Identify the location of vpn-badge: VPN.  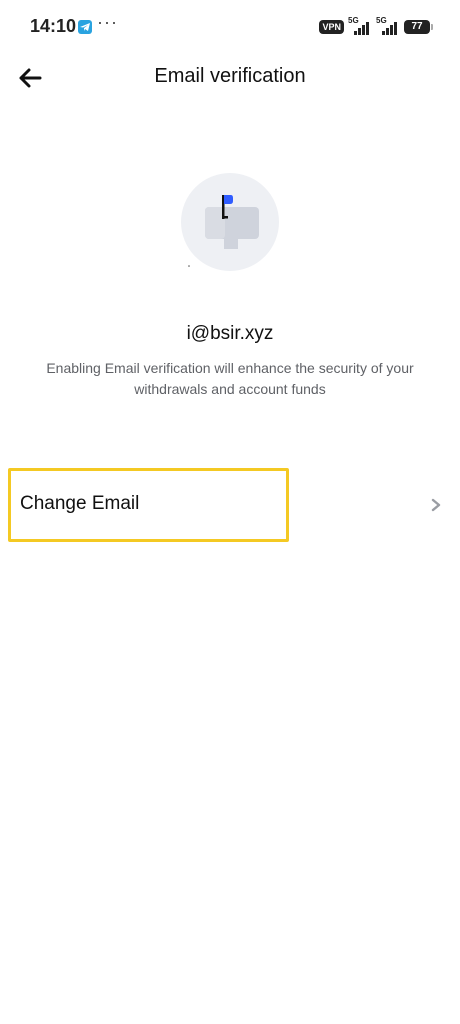
(331, 27).